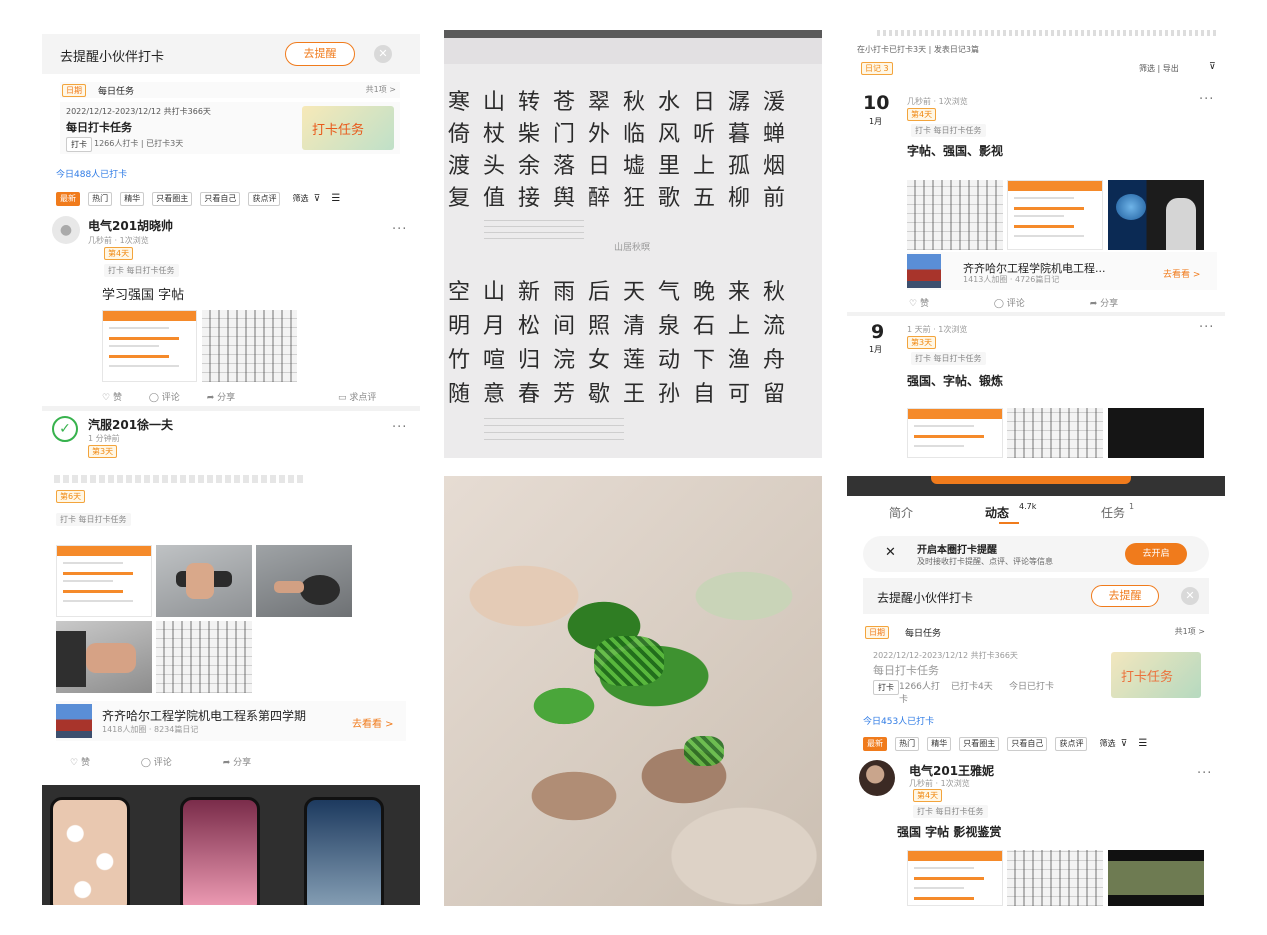 Image resolution: width=1267 pixels, height=935 pixels. I want to click on group-stats: 1413人加圈 · 4726篇日记, so click(1011, 279).